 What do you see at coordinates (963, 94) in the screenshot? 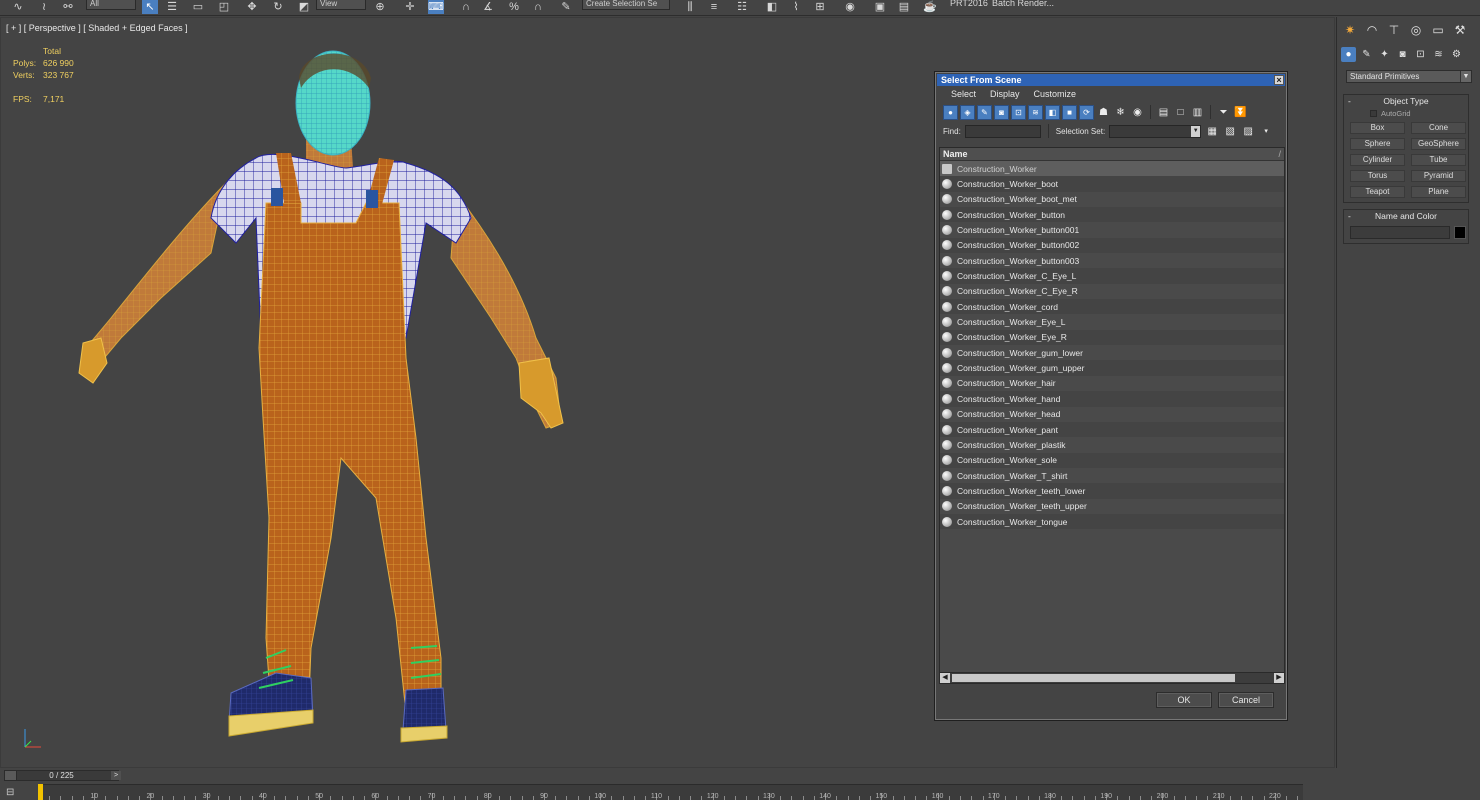
I see `menu-select: Select` at bounding box center [963, 94].